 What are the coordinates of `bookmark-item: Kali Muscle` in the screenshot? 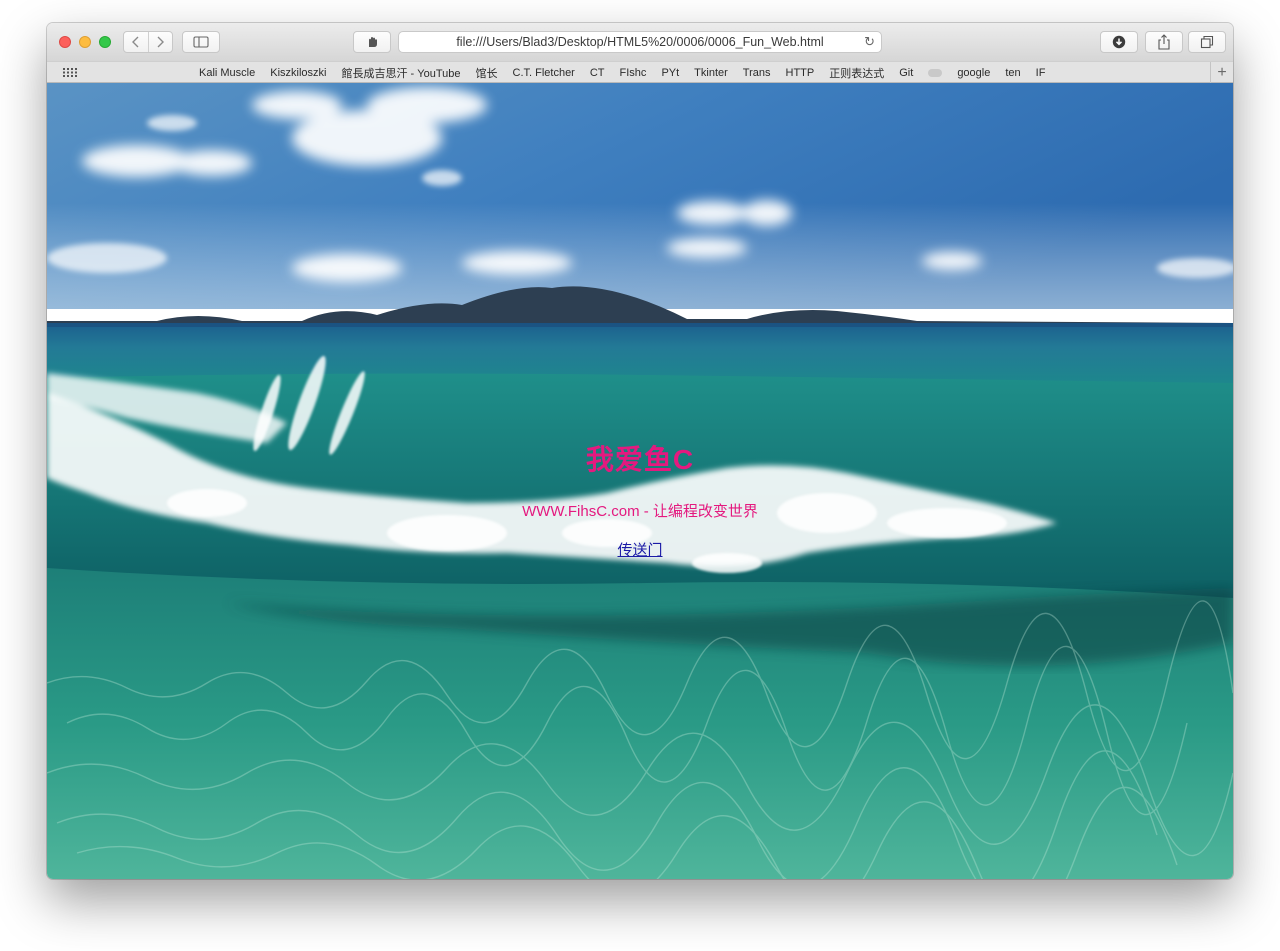 It's located at (227, 73).